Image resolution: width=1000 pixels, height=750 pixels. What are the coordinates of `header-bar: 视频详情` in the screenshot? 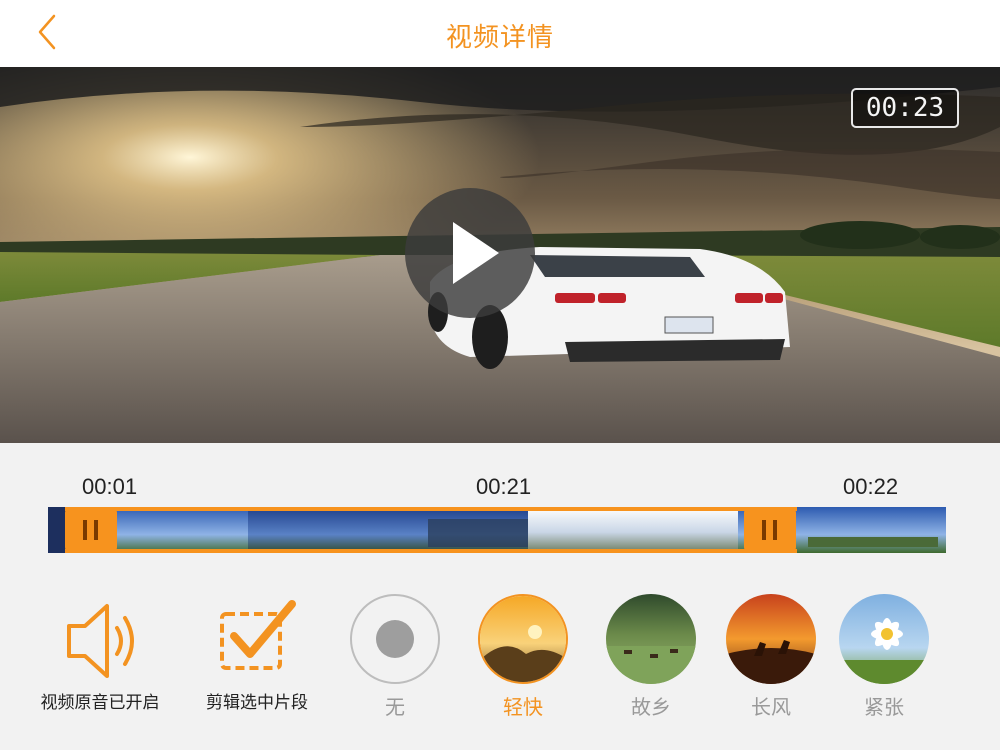 It's located at (500, 33).